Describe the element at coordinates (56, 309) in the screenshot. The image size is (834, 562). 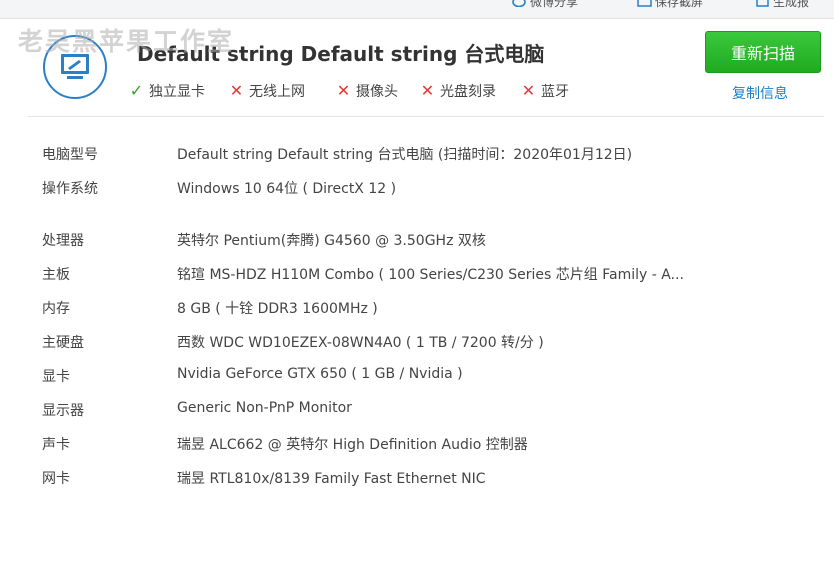
I see `spec-key: 内存` at that location.